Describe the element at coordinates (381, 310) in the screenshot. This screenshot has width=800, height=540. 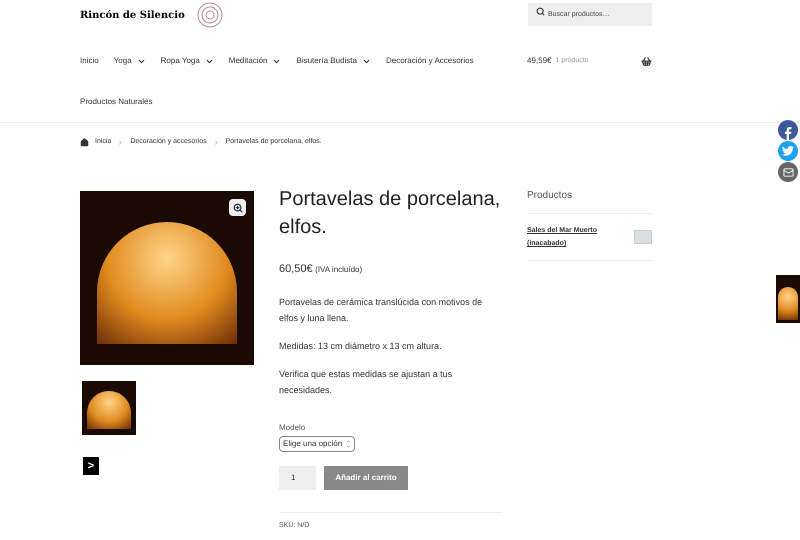
I see `description-paragraph: Portavelas de cerámica translúcida con motivos de elfos y luna llena.` at that location.